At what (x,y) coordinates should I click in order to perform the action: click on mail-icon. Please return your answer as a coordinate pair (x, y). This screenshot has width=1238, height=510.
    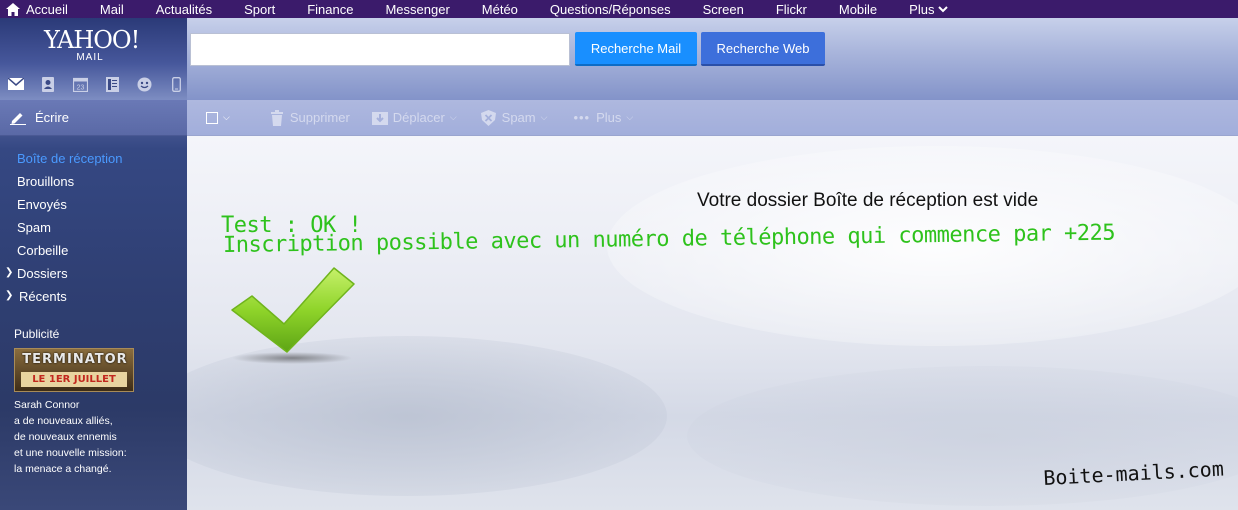
    Looking at the image, I should click on (16, 84).